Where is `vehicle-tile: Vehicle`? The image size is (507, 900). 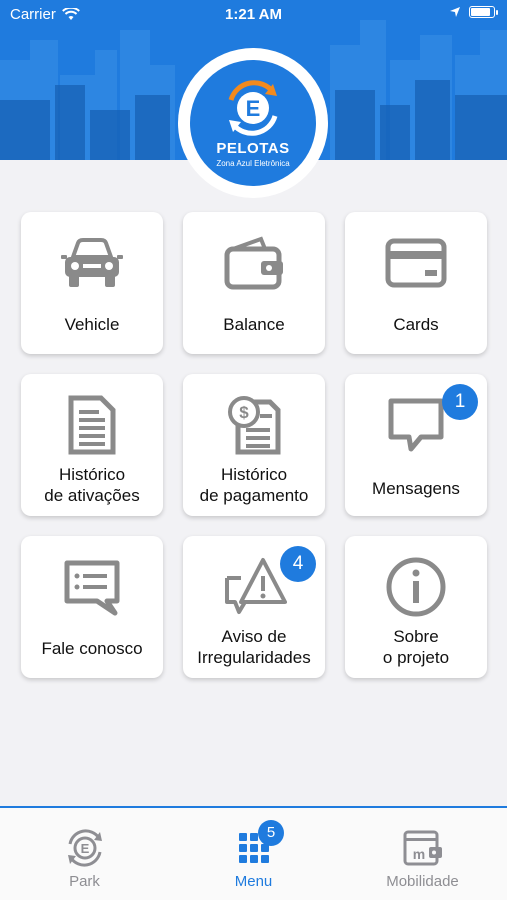 vehicle-tile: Vehicle is located at coordinates (92, 283).